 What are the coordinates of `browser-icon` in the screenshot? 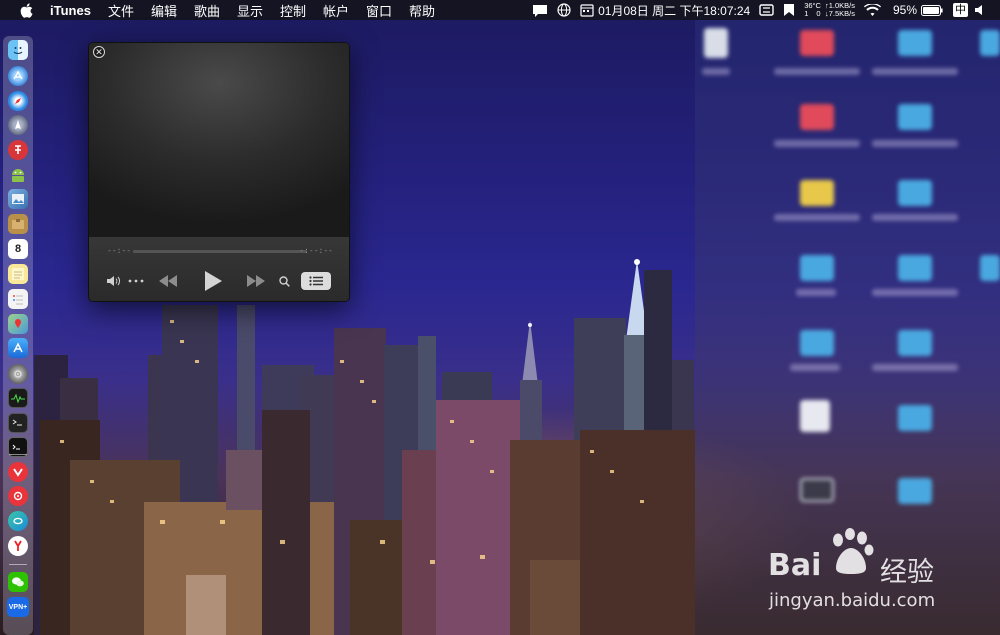 It's located at (18, 521).